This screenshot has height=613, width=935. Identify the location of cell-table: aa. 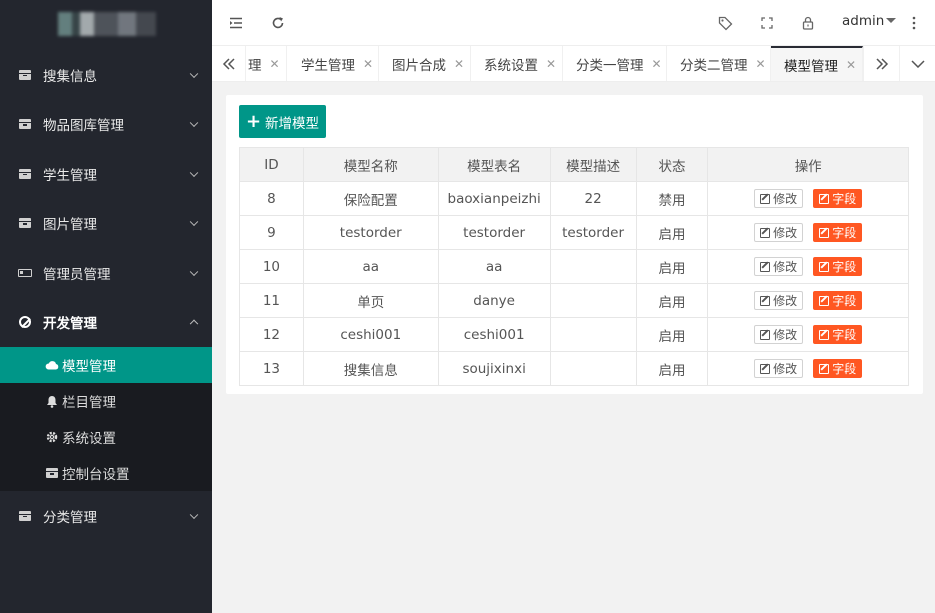
(494, 266).